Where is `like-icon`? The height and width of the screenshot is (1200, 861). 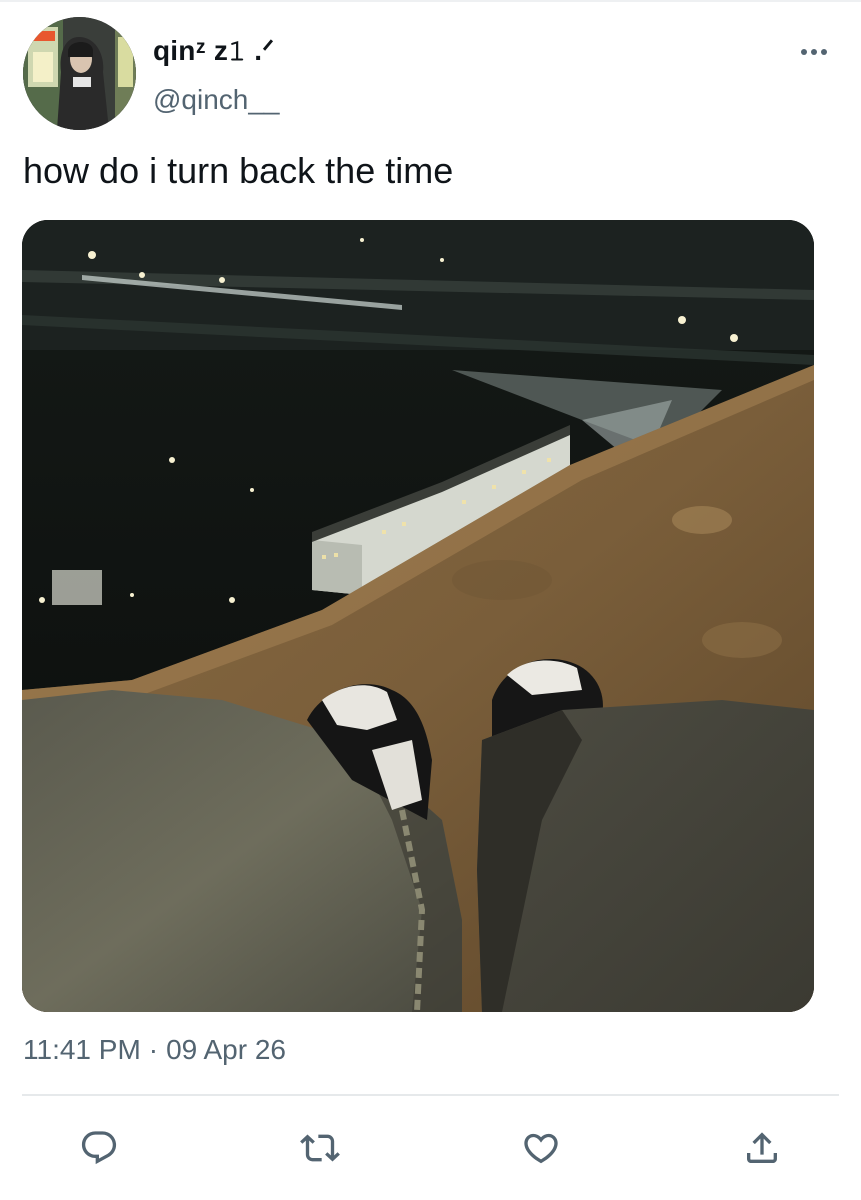
like-icon is located at coordinates (541, 1148).